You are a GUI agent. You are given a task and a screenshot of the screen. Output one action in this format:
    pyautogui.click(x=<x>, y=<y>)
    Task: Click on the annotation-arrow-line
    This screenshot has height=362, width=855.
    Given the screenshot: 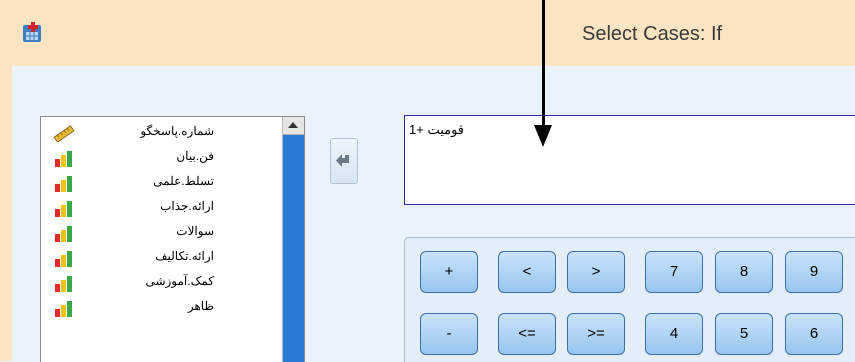 What is the action you would take?
    pyautogui.click(x=543, y=65)
    